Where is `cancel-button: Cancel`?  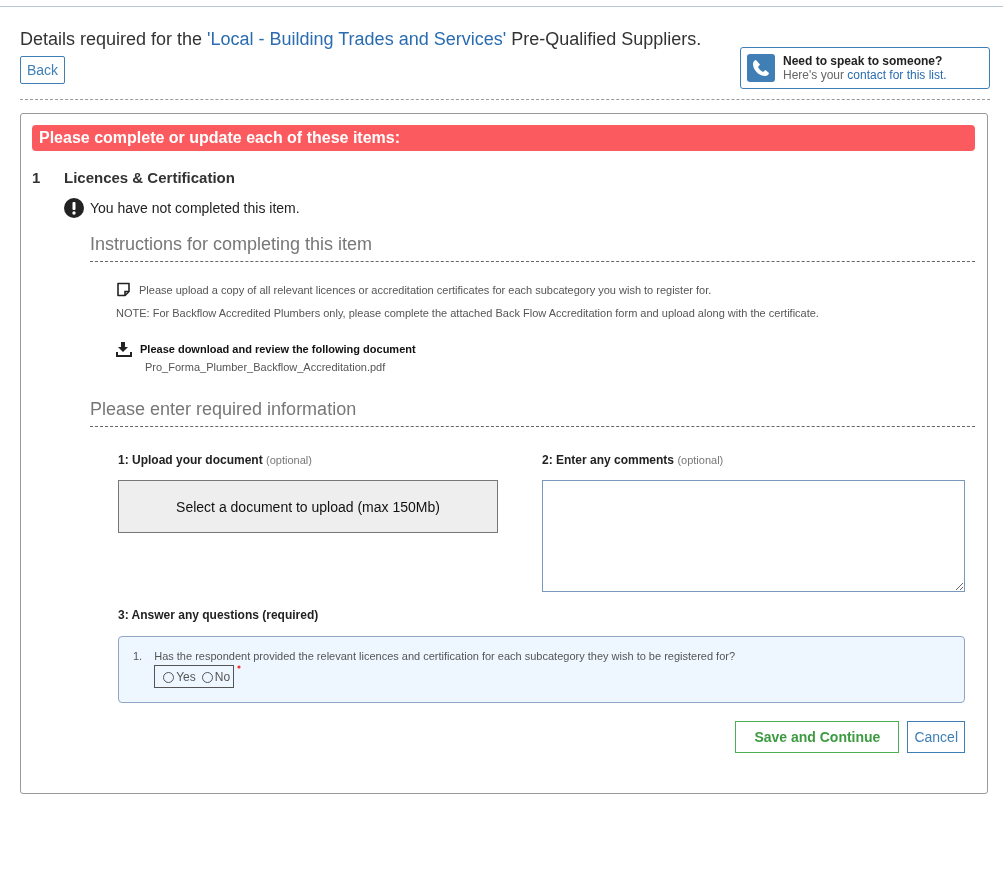 cancel-button: Cancel is located at coordinates (936, 737).